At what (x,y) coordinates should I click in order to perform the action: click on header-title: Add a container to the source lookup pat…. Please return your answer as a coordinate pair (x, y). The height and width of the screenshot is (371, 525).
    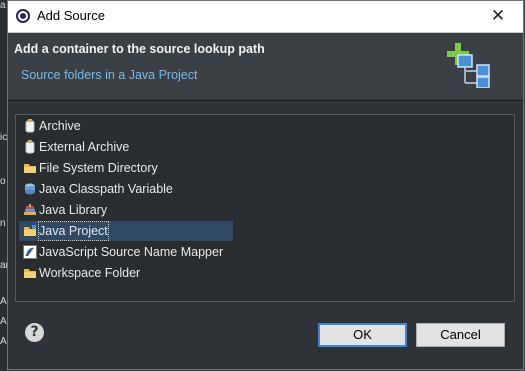
    Looking at the image, I should click on (139, 49).